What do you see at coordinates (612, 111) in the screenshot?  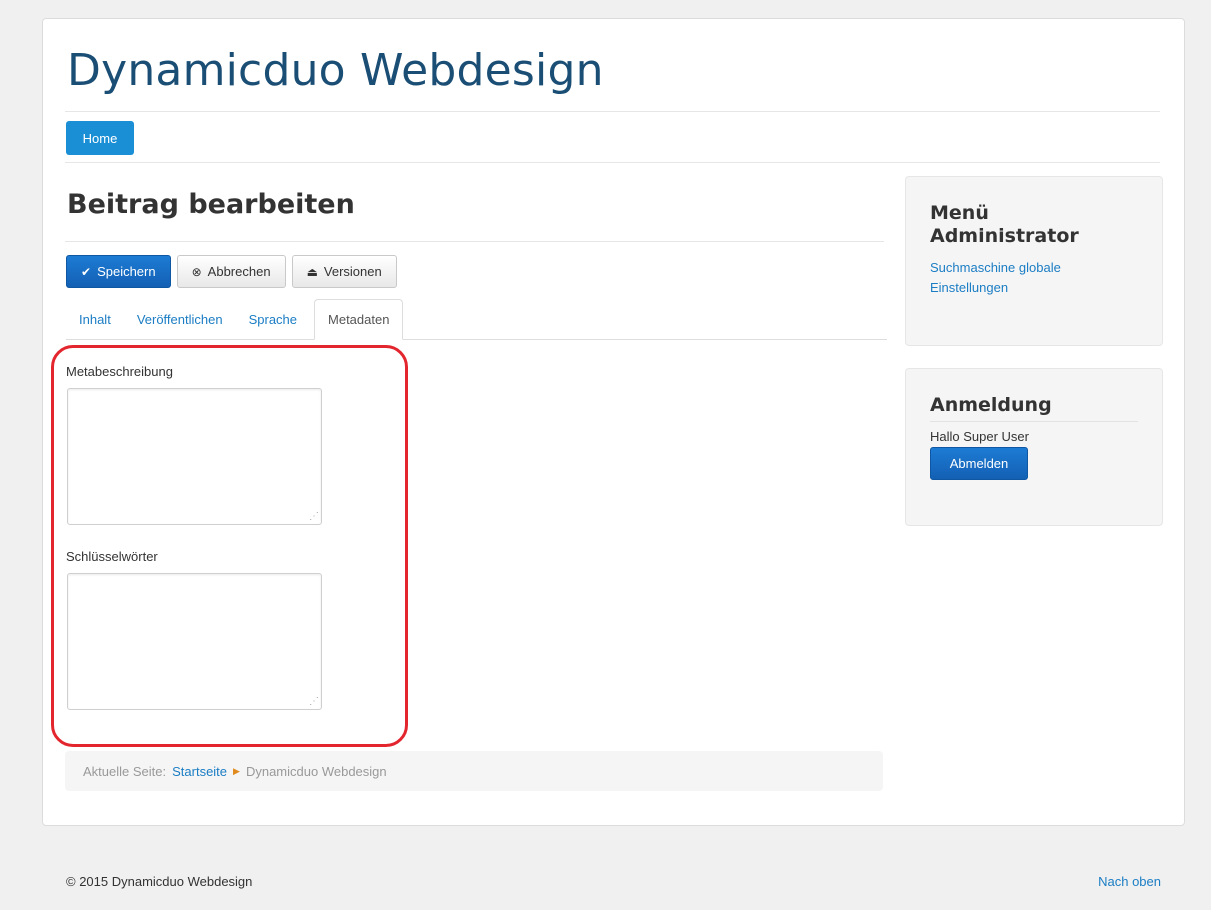 I see `header-divider` at bounding box center [612, 111].